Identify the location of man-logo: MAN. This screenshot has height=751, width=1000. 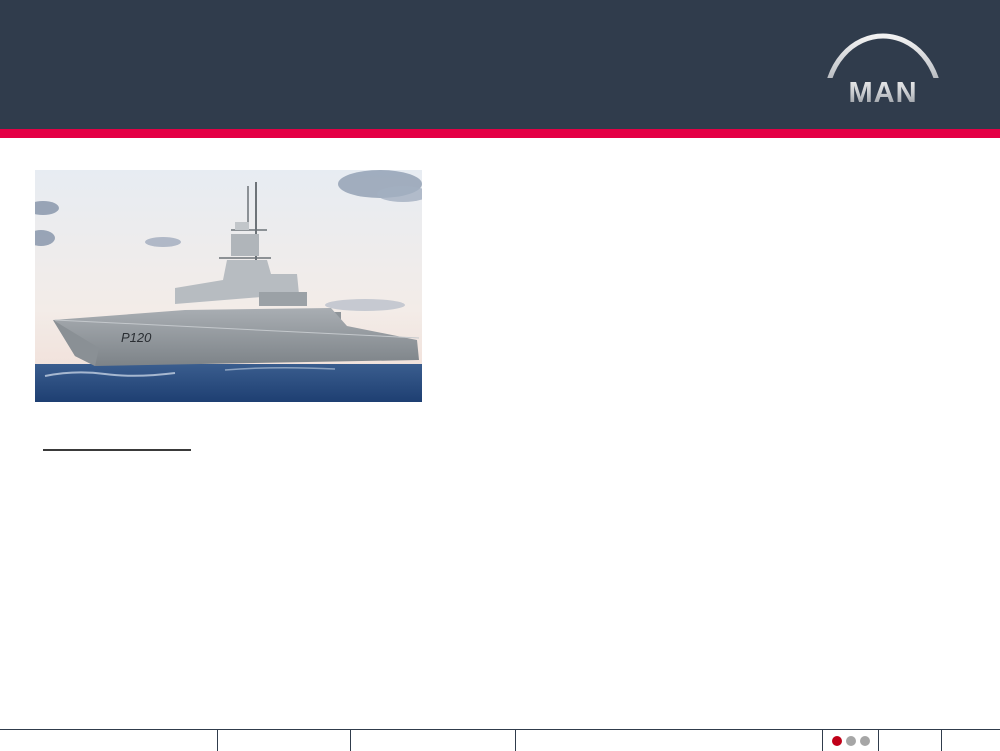
(883, 70).